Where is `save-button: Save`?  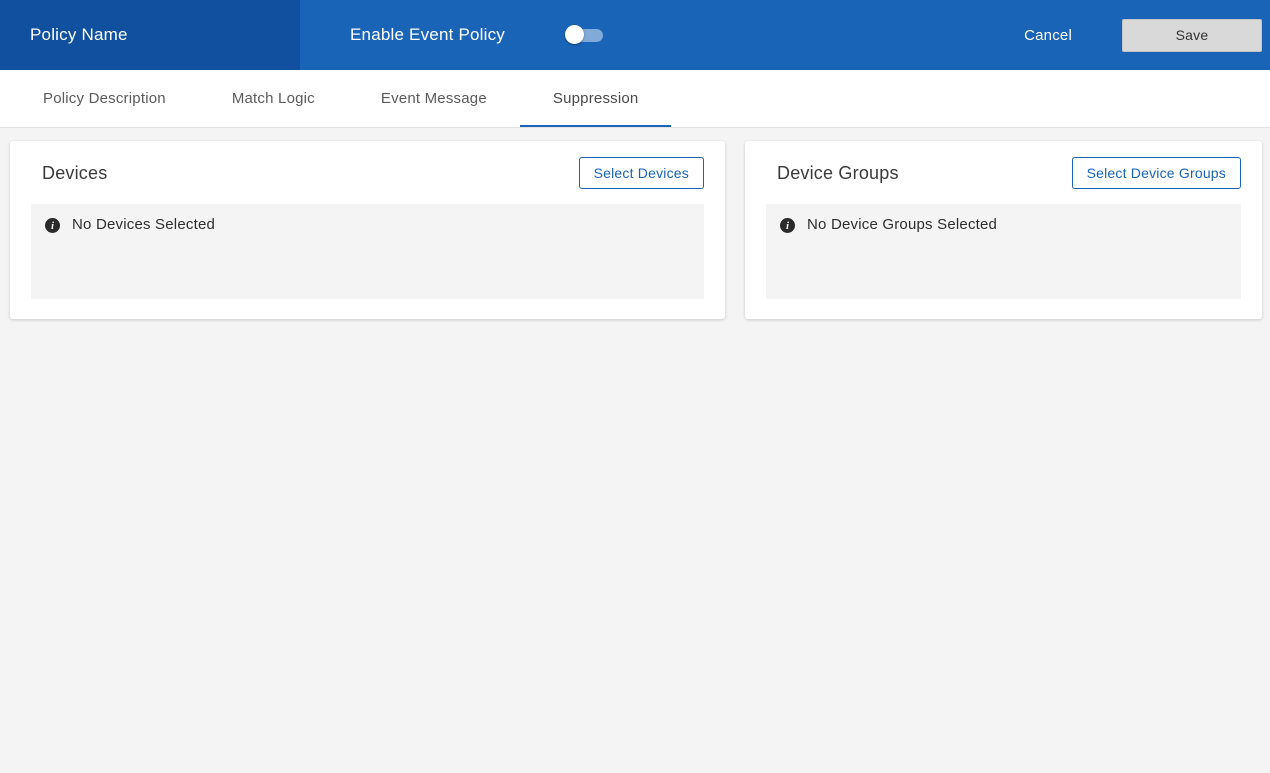 save-button: Save is located at coordinates (1192, 35).